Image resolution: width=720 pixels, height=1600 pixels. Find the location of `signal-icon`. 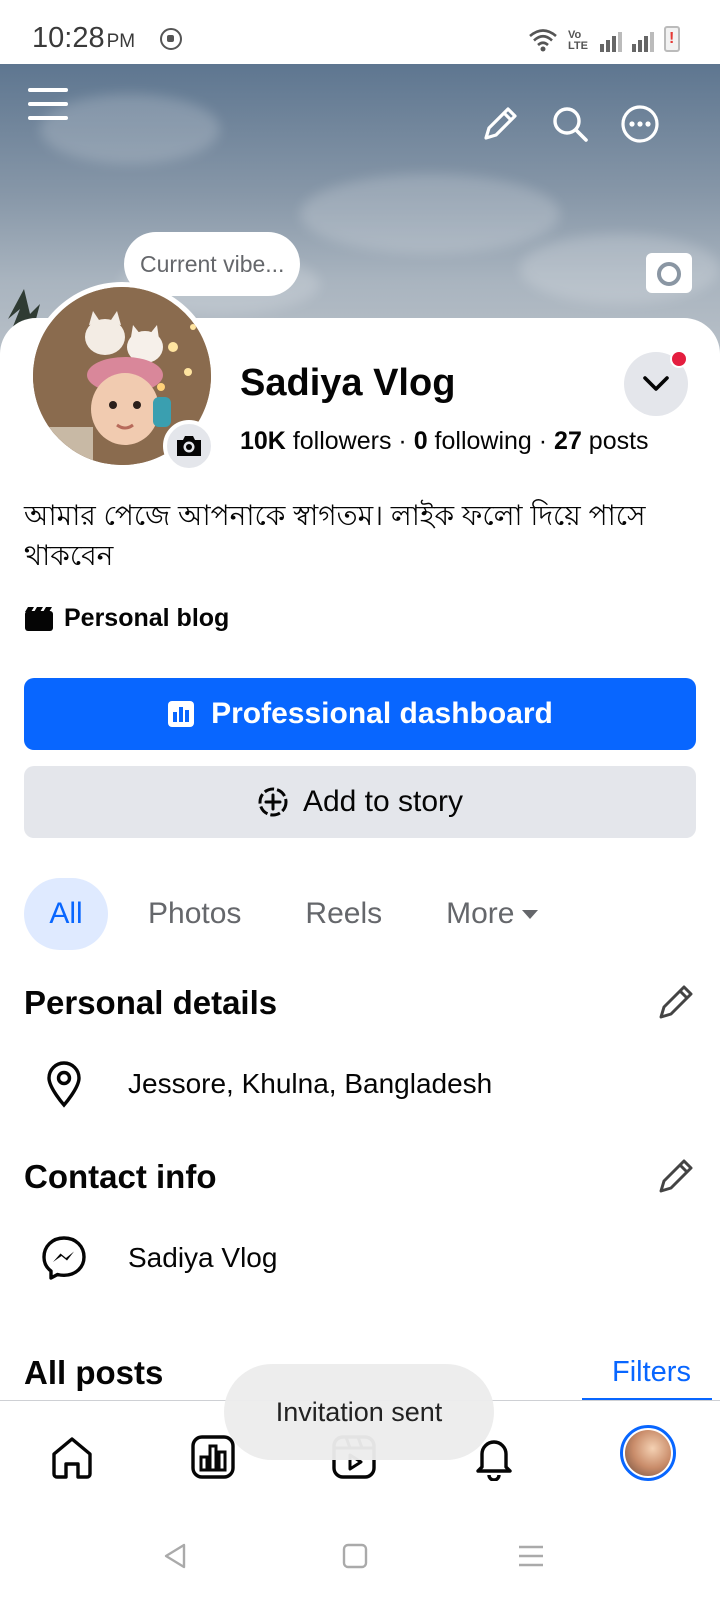

signal-icon is located at coordinates (611, 41).